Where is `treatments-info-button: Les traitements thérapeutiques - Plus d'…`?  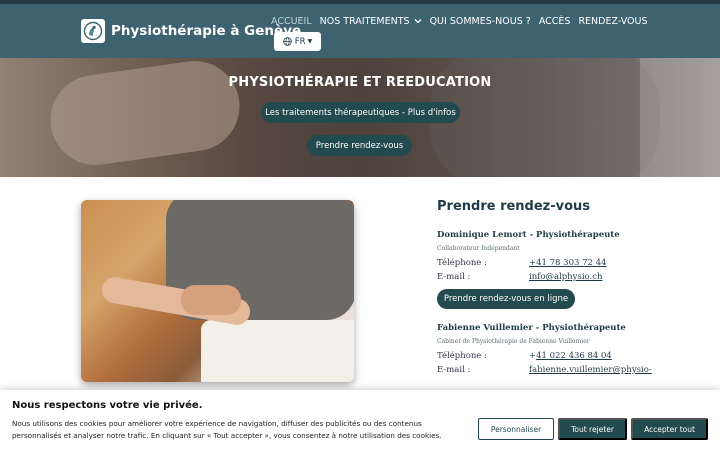
treatments-info-button: Les traitements thérapeutiques - Plus d'… is located at coordinates (360, 112).